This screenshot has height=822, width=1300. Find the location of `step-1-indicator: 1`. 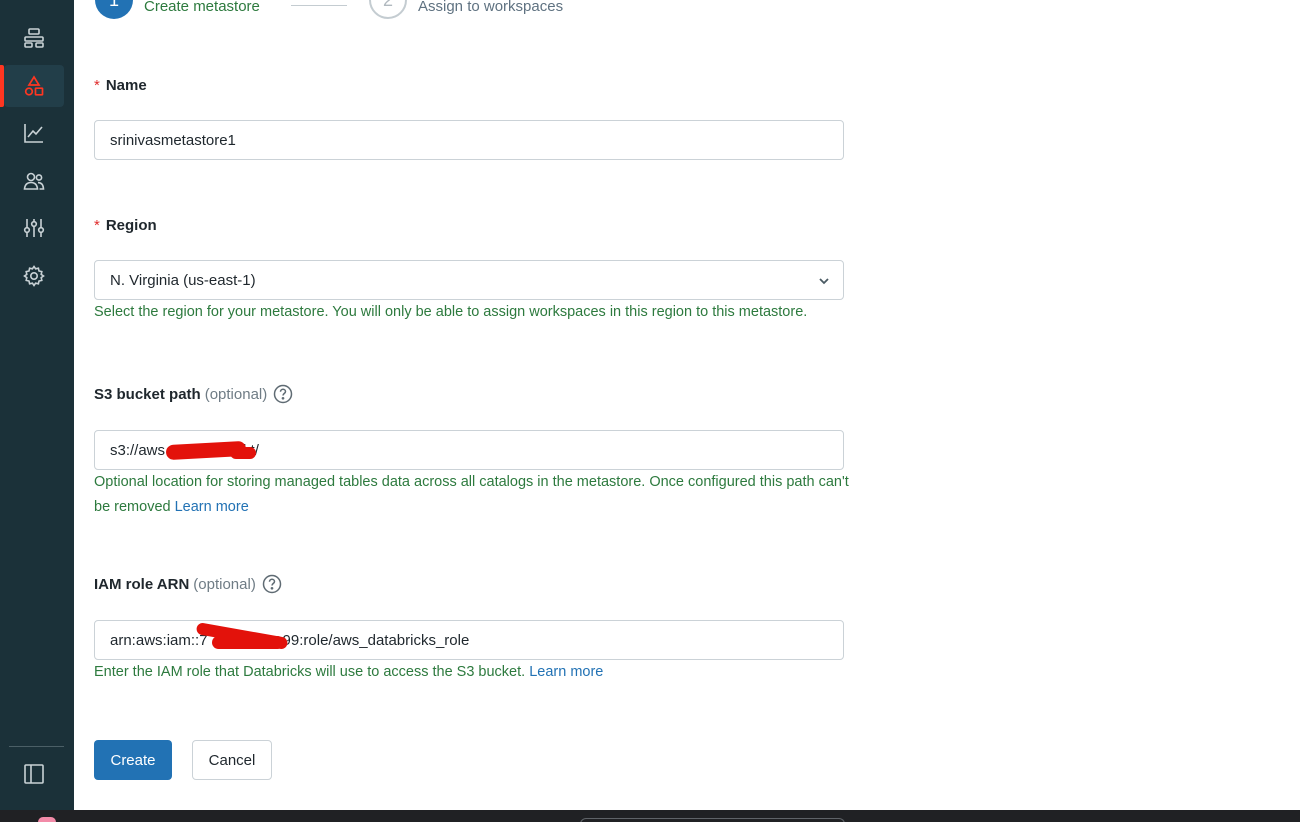

step-1-indicator: 1 is located at coordinates (114, 9).